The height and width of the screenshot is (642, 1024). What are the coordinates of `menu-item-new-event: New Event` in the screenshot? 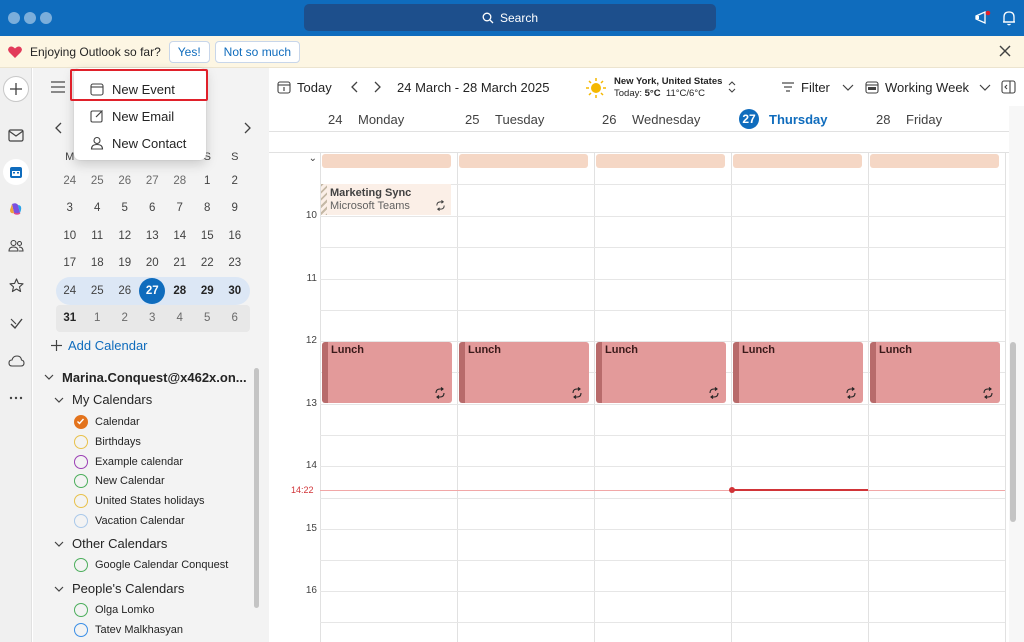 It's located at (140, 89).